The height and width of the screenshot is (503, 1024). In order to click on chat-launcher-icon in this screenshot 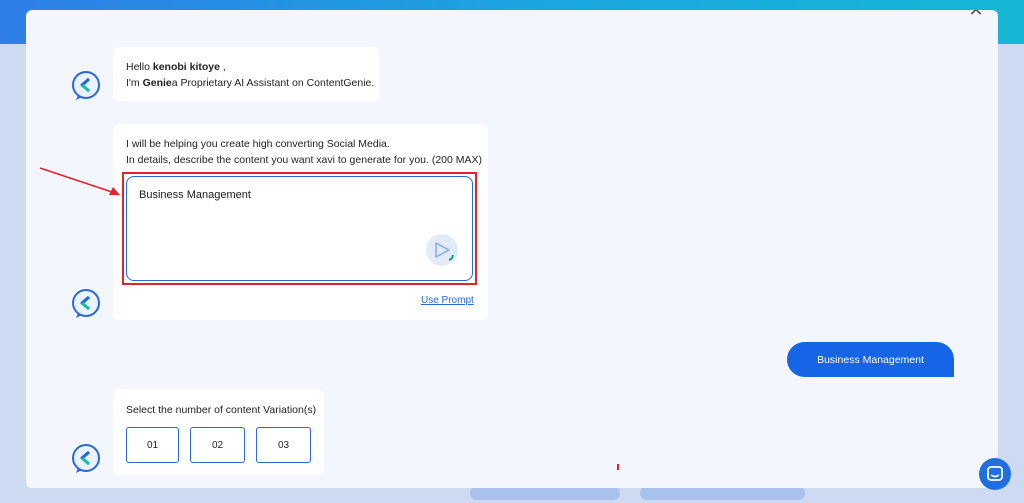, I will do `click(995, 473)`.